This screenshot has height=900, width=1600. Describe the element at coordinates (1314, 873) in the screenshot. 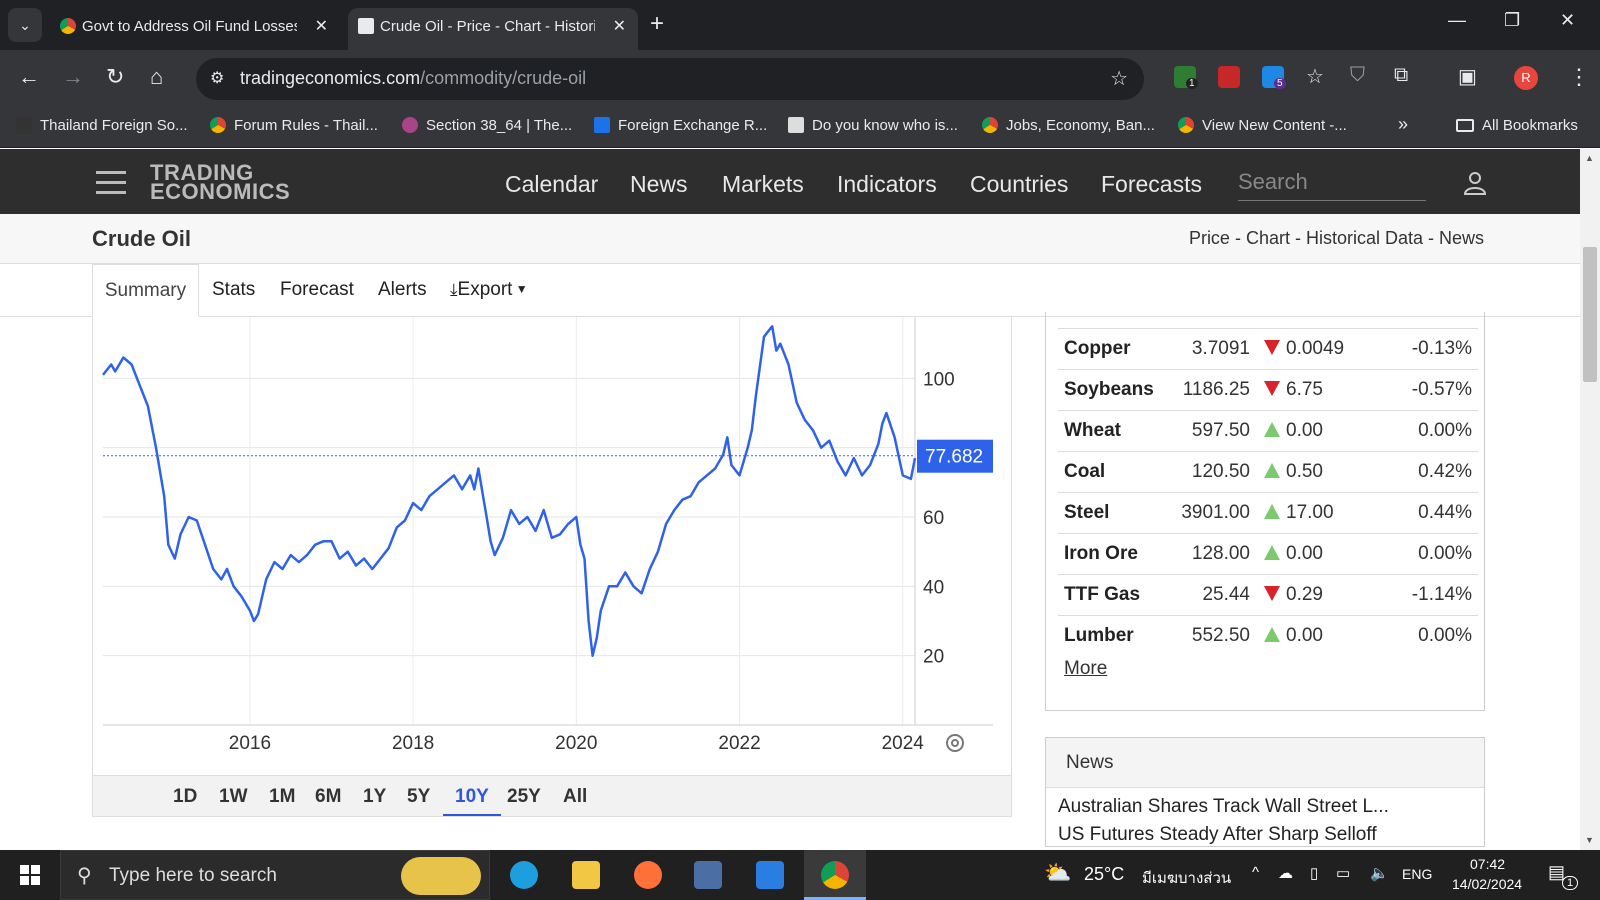

I see `device-icon: ▯` at that location.